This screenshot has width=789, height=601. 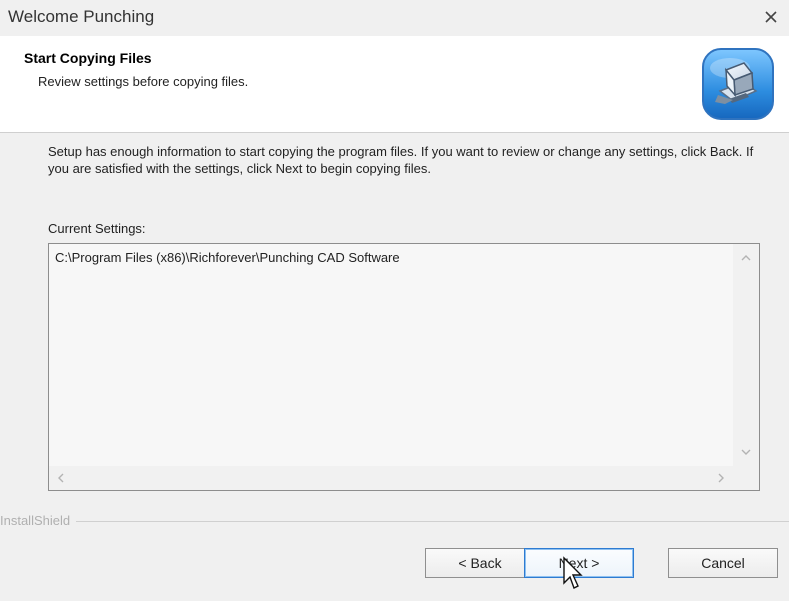 I want to click on scroll-down-button, so click(x=746, y=452).